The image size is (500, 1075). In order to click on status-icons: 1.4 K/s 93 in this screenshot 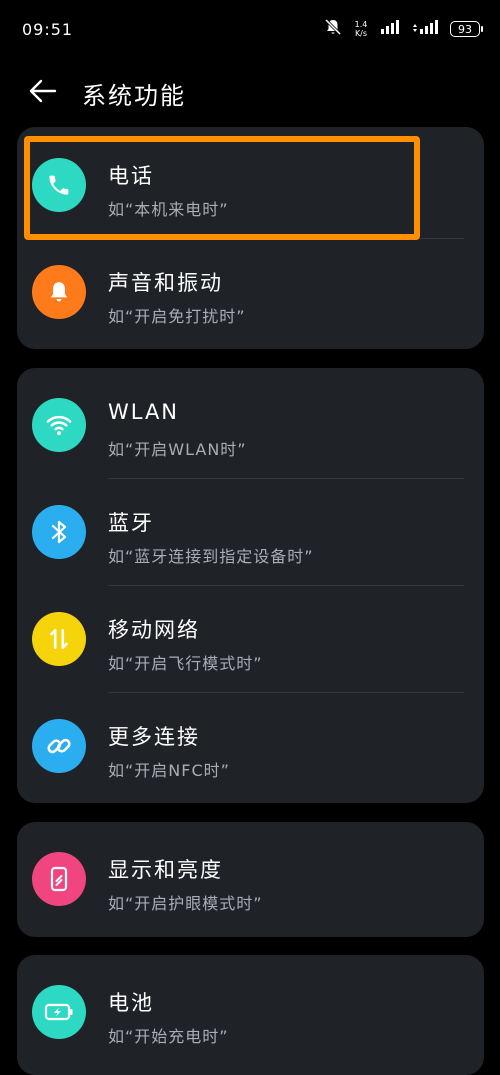, I will do `click(403, 29)`.